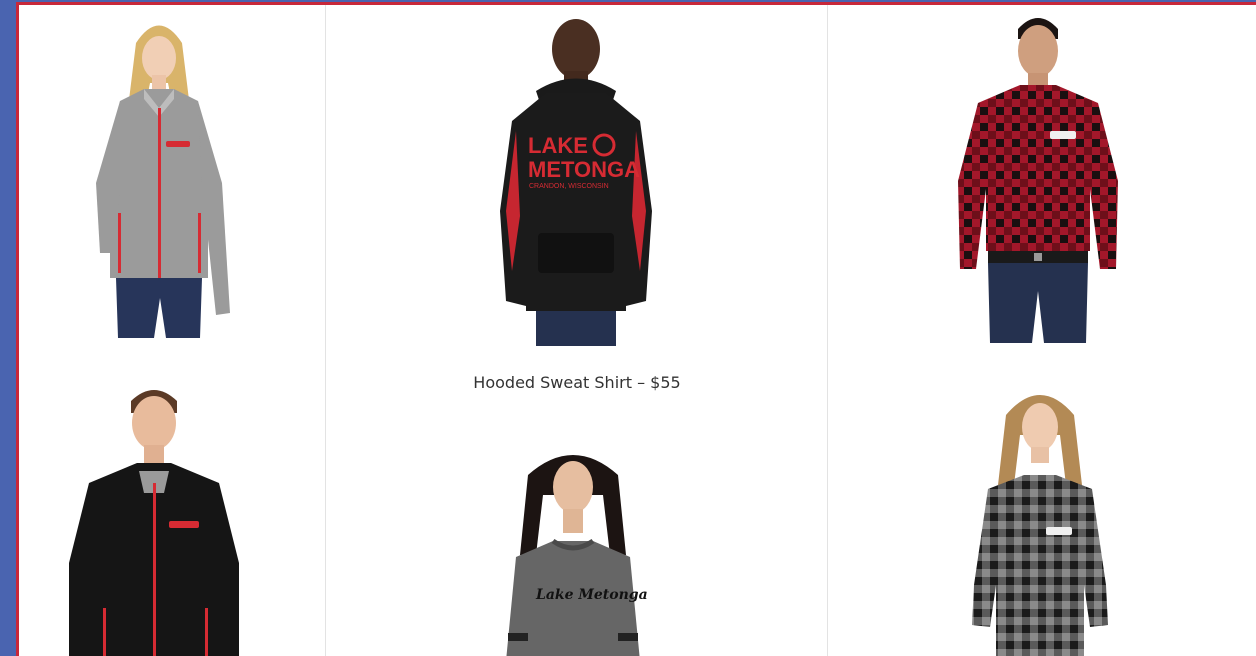 This screenshot has height=656, width=1256. I want to click on womens-gray-plaid-shirt-image, so click(1040, 525).